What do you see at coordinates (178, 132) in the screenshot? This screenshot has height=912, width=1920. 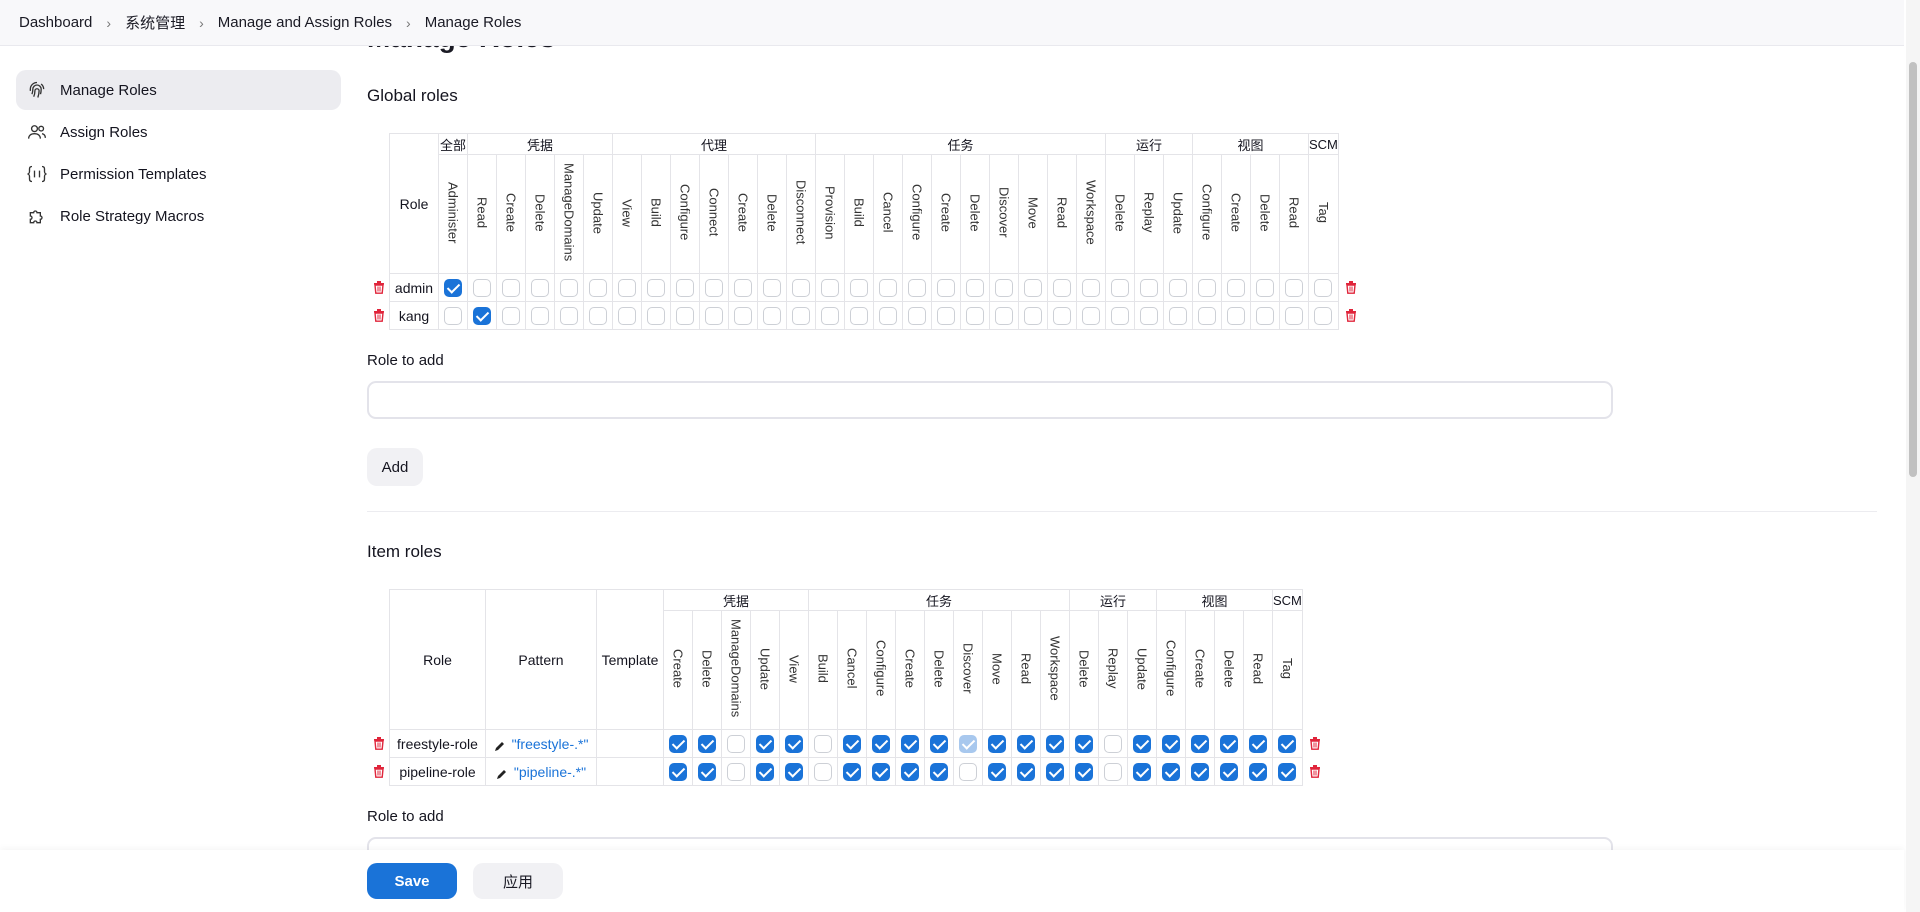 I see `sidebar-item-assign-roles: Assign Roles` at bounding box center [178, 132].